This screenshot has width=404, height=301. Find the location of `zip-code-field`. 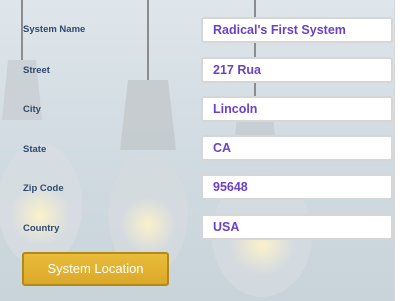

zip-code-field is located at coordinates (297, 187).